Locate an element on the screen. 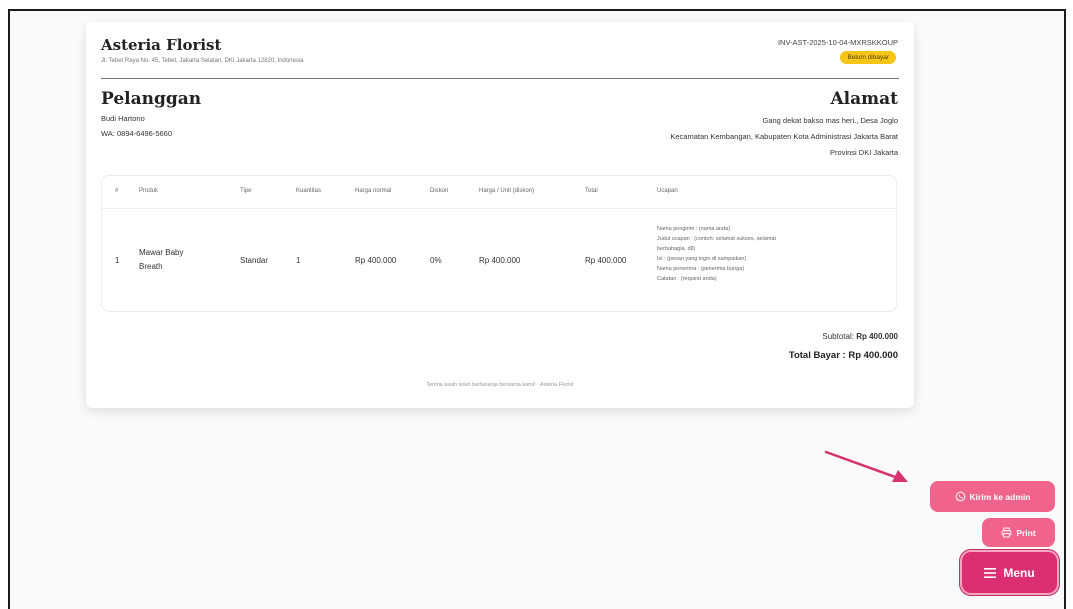 The height and width of the screenshot is (609, 1073). address-line-1: Gang dekat bakso mas heri., Desa Joglo is located at coordinates (830, 120).